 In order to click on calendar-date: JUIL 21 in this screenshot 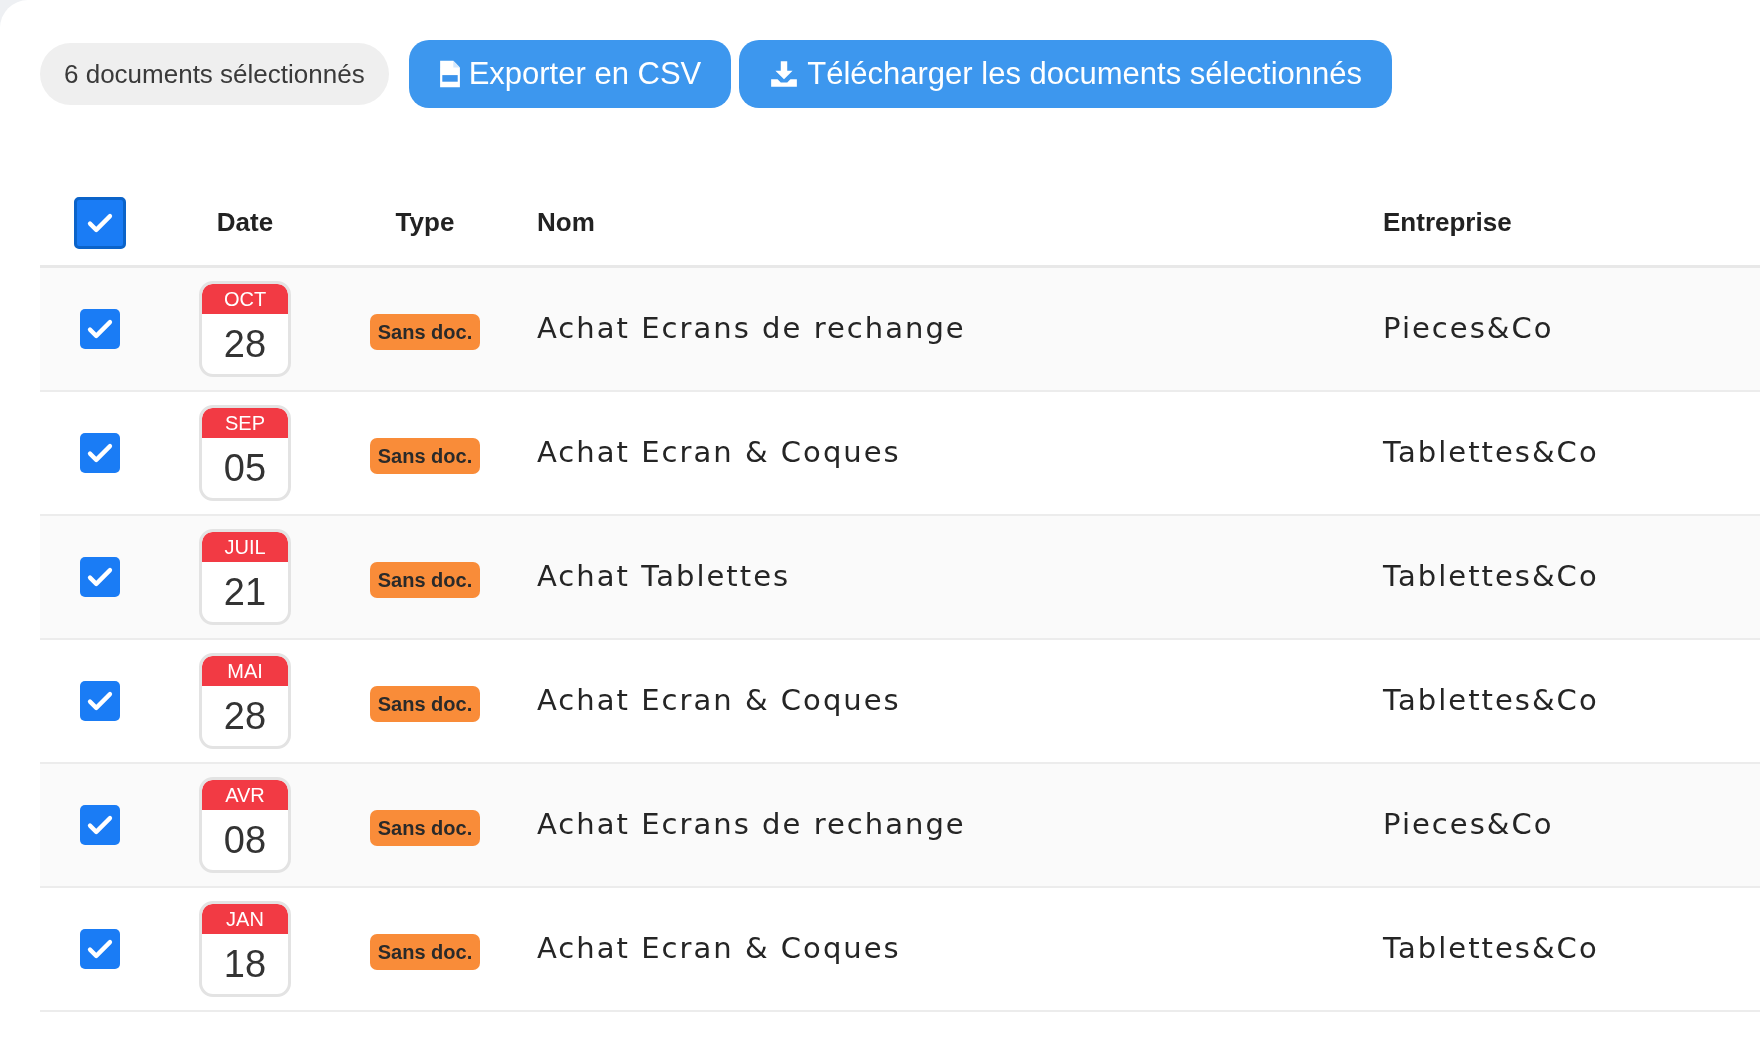, I will do `click(245, 577)`.